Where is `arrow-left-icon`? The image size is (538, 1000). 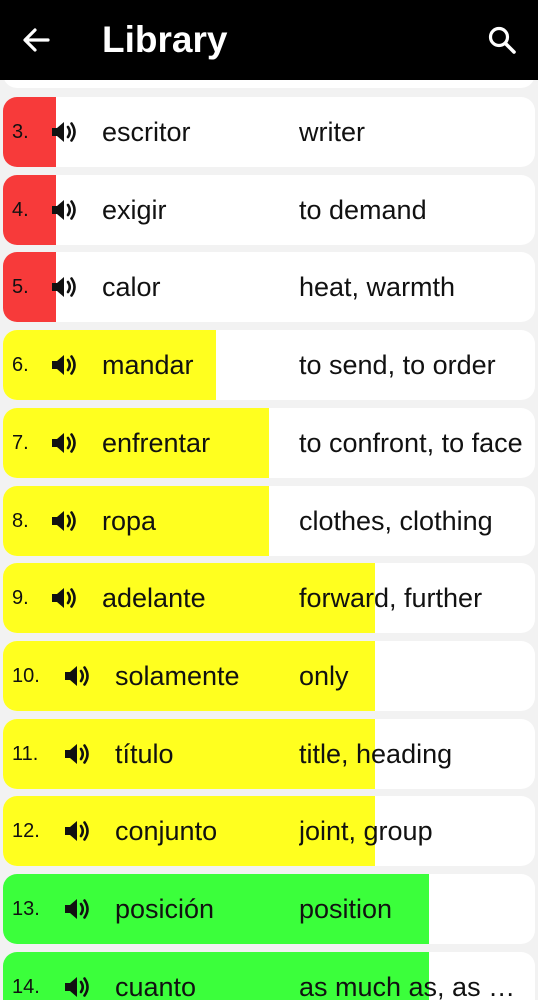
arrow-left-icon is located at coordinates (36, 40).